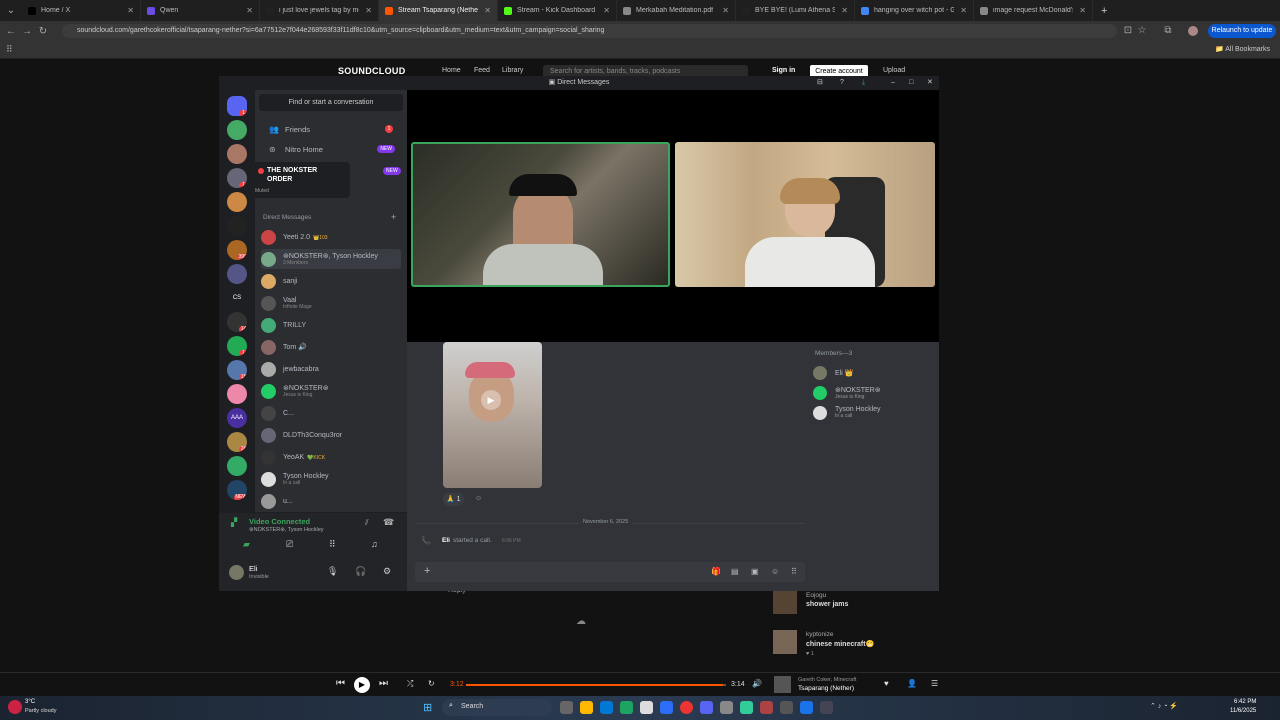 This screenshot has width=1280, height=720. I want to click on repeat-icon: ↻, so click(431, 683).